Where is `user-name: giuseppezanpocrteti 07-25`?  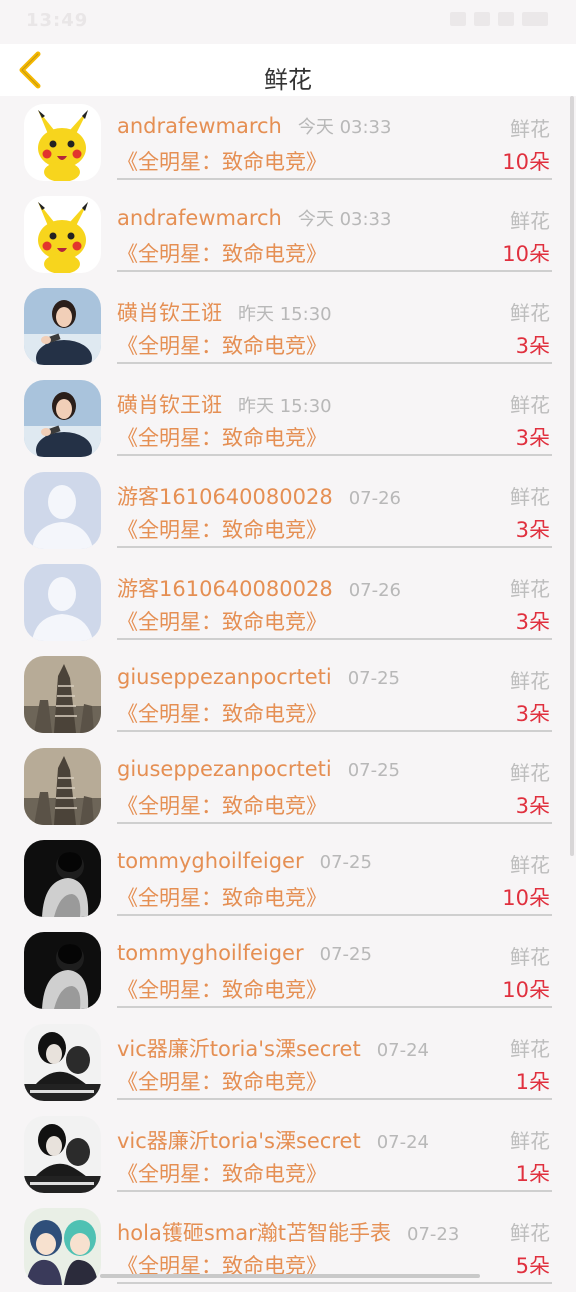
user-name: giuseppezanpocrteti 07-25 is located at coordinates (258, 769).